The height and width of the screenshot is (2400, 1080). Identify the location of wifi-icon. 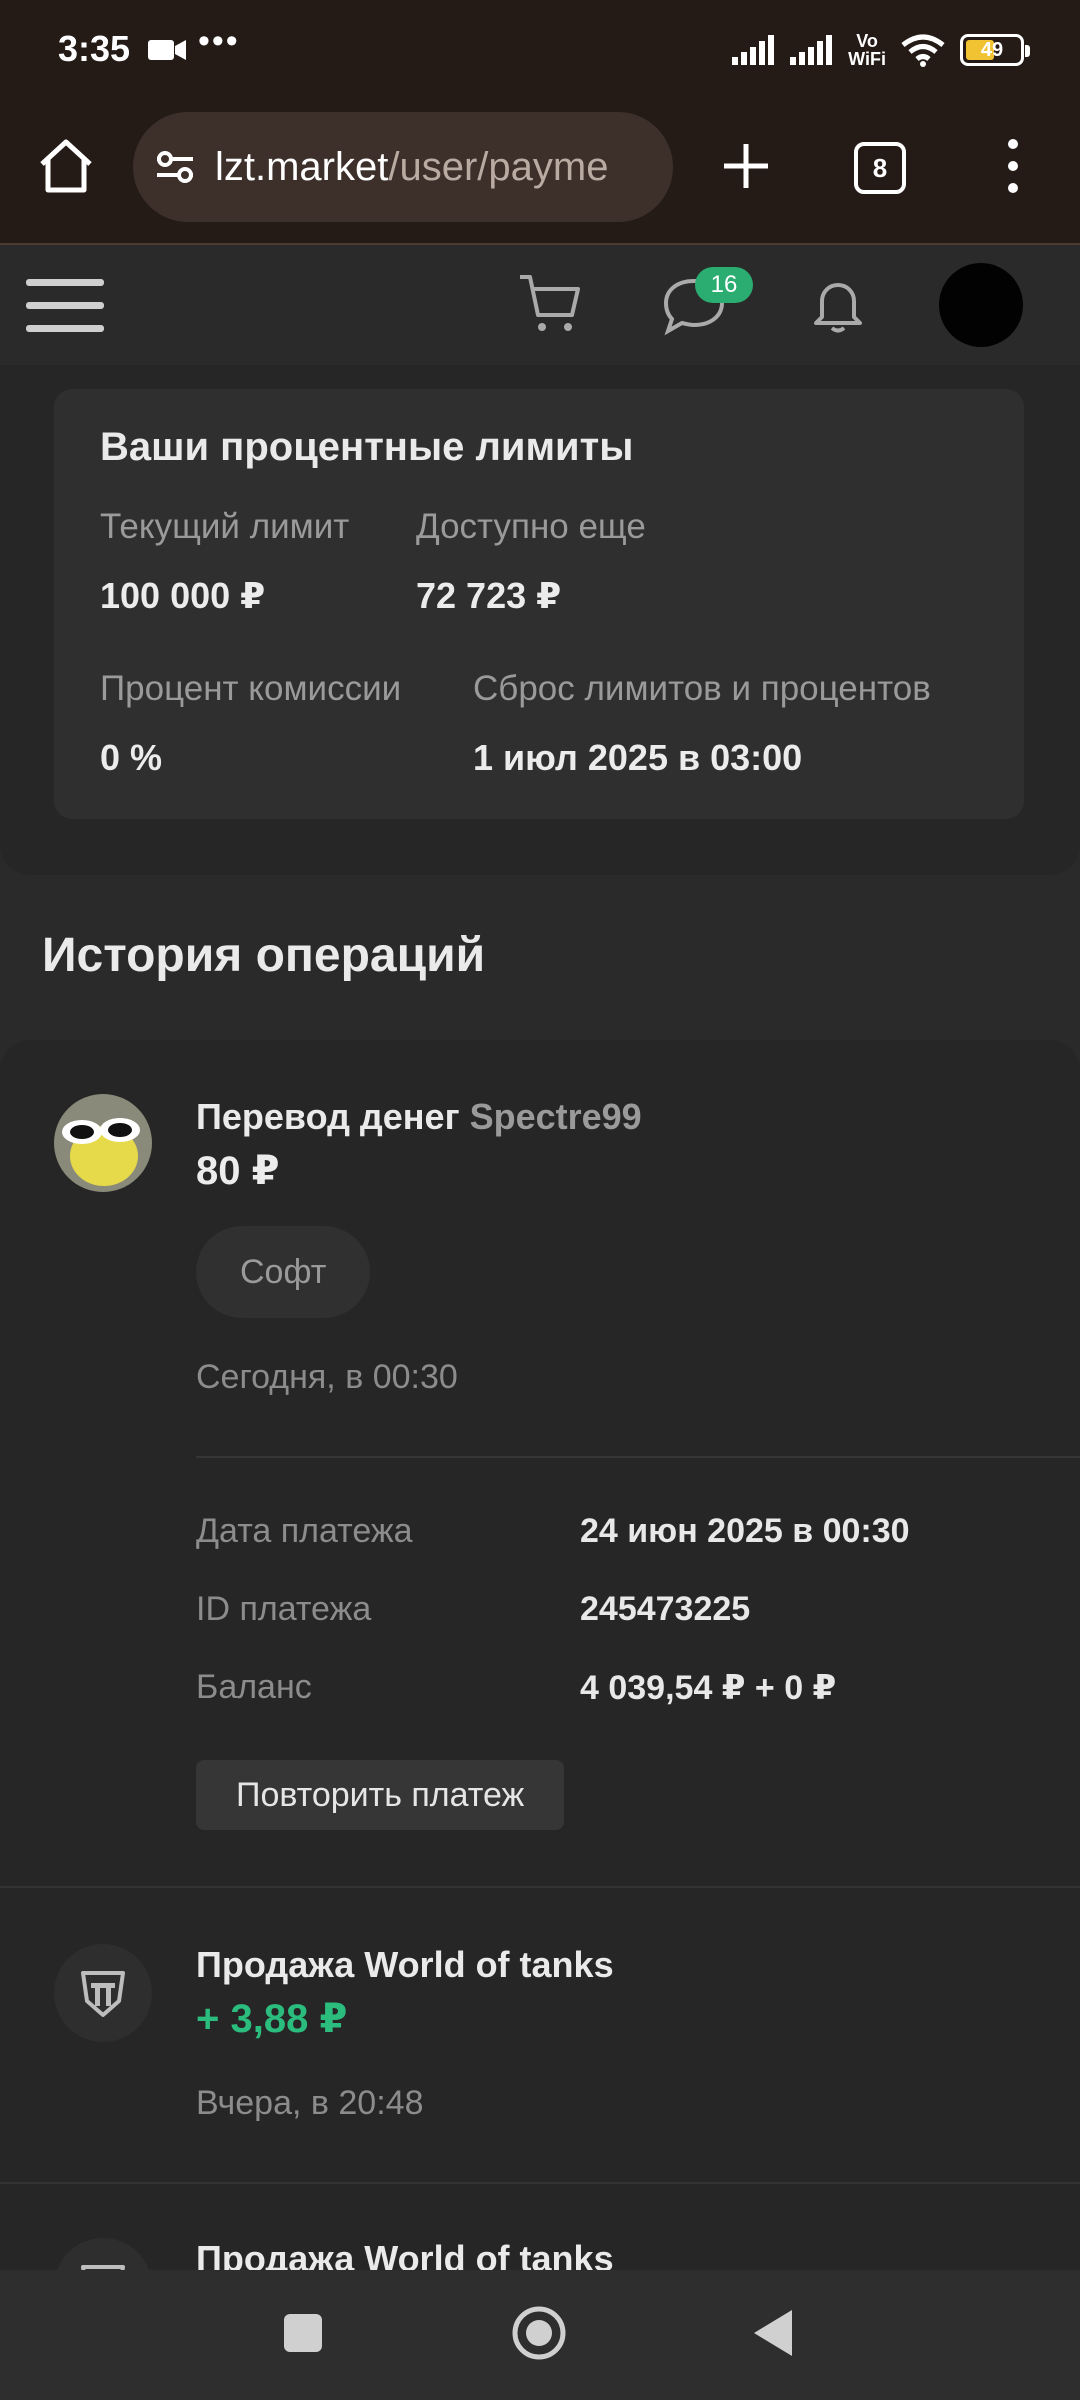
(923, 50).